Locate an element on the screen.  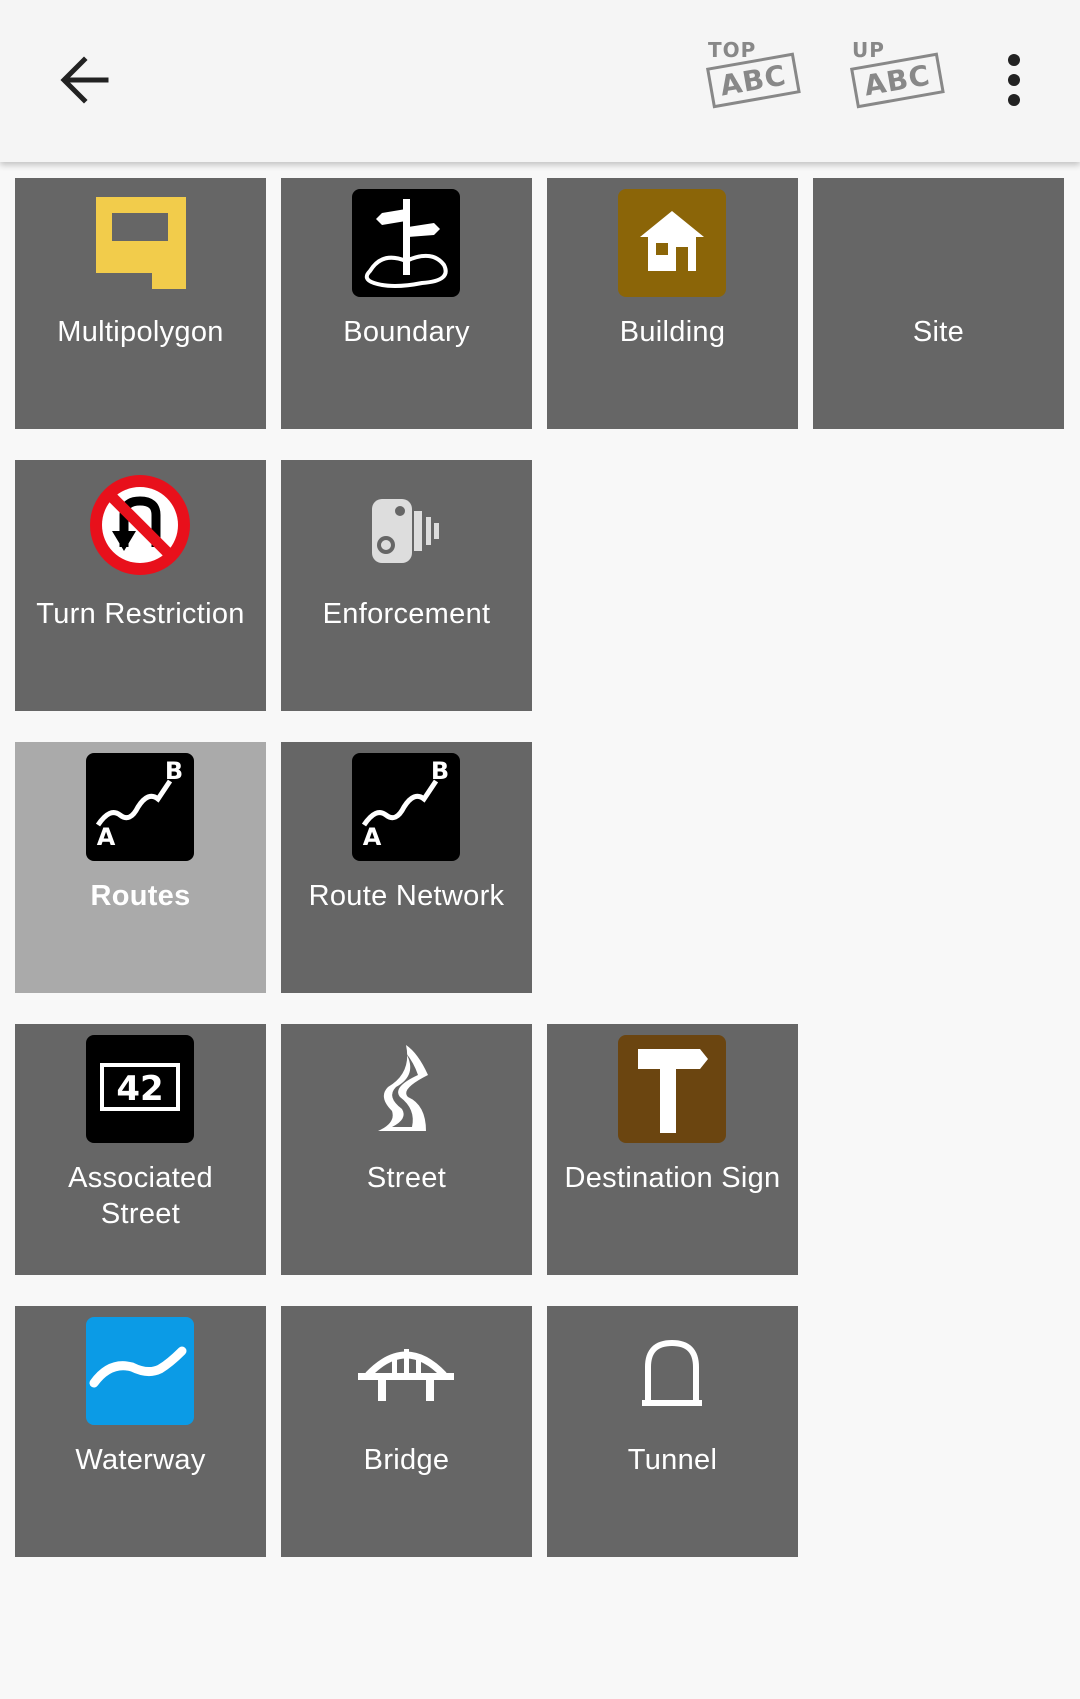
preset-tile-site: Site is located at coordinates (938, 303).